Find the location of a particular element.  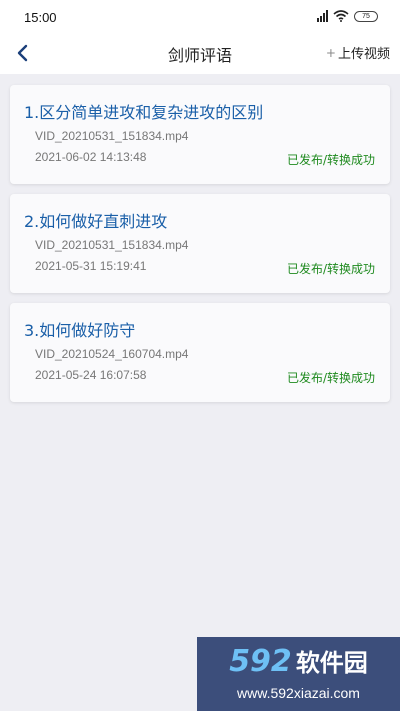

watermark-logo: 592 软件园 www.592xiazai.com is located at coordinates (298, 674).